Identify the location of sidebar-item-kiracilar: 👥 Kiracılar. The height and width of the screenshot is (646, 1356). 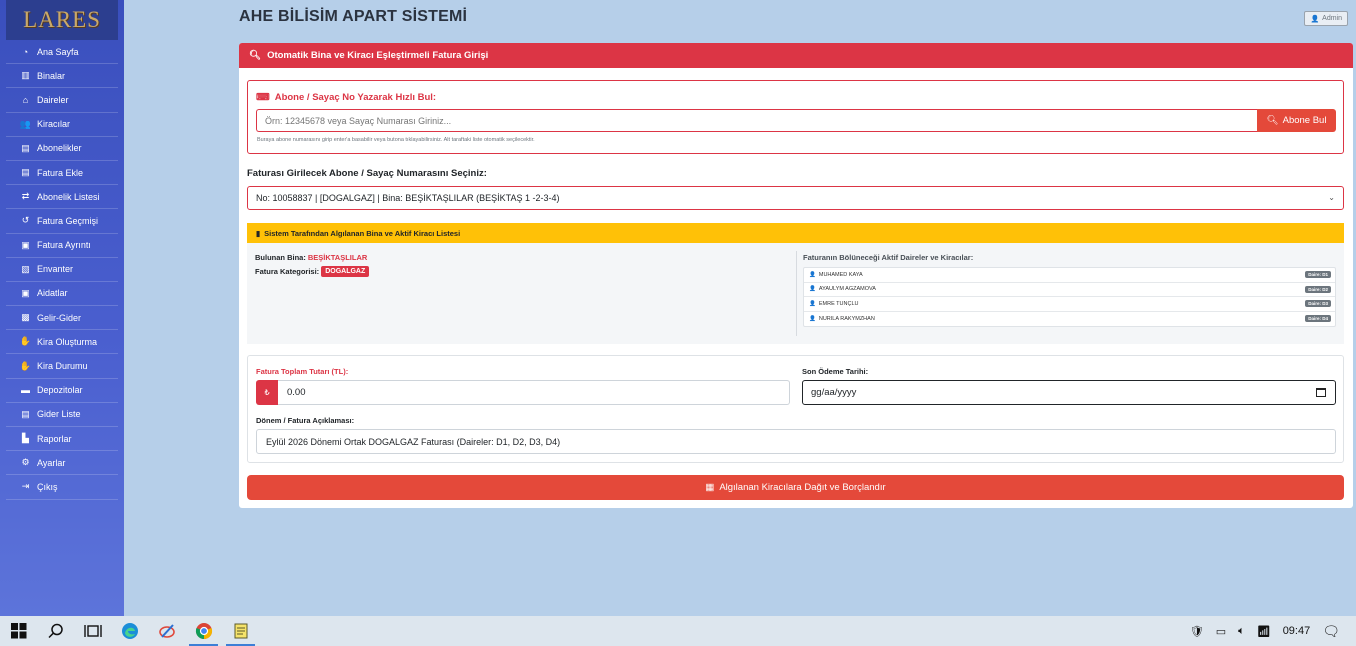
(62, 125).